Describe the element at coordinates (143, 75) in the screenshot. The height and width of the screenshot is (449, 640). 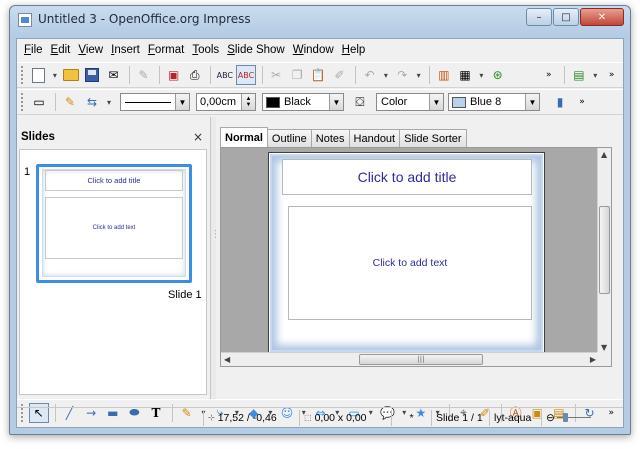
I see `edit-file-icon: ✎` at that location.